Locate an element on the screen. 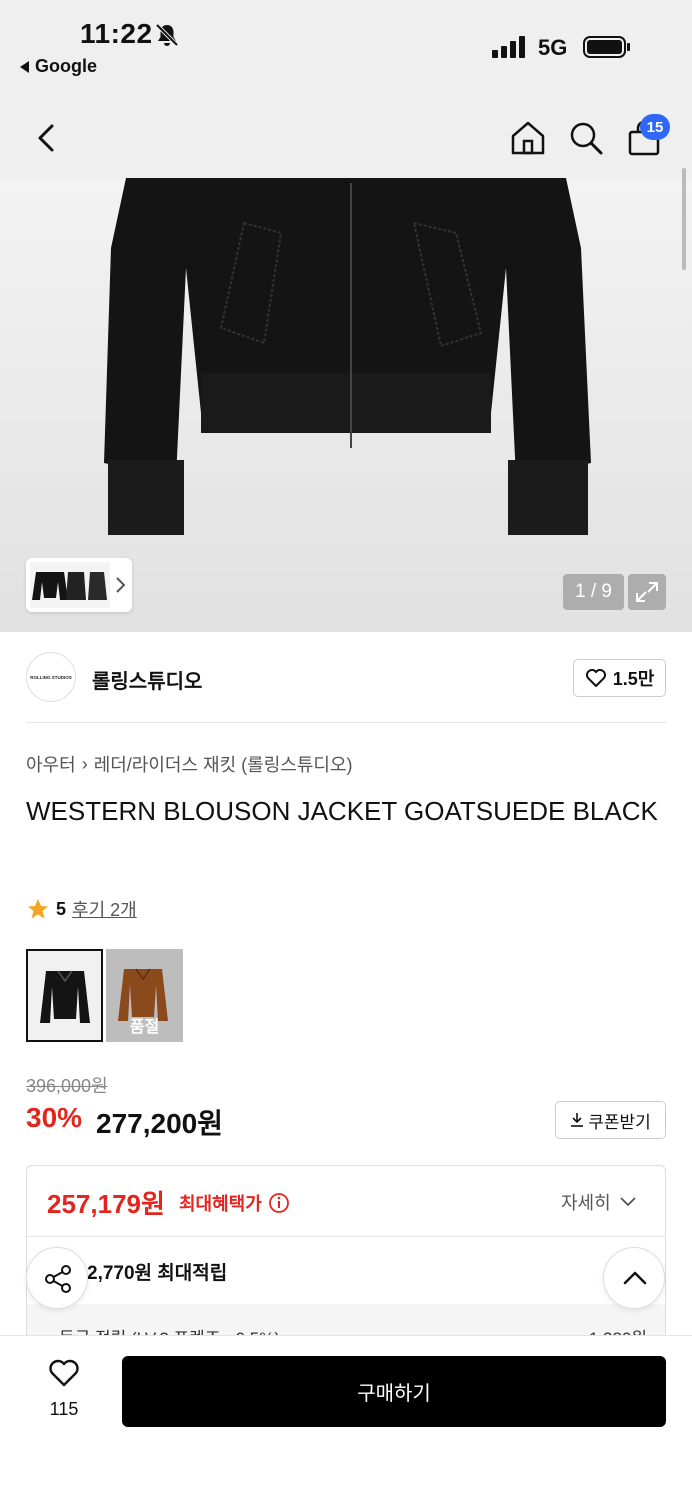 The image size is (692, 1500). color-option-brown: 품절 is located at coordinates (144, 995).